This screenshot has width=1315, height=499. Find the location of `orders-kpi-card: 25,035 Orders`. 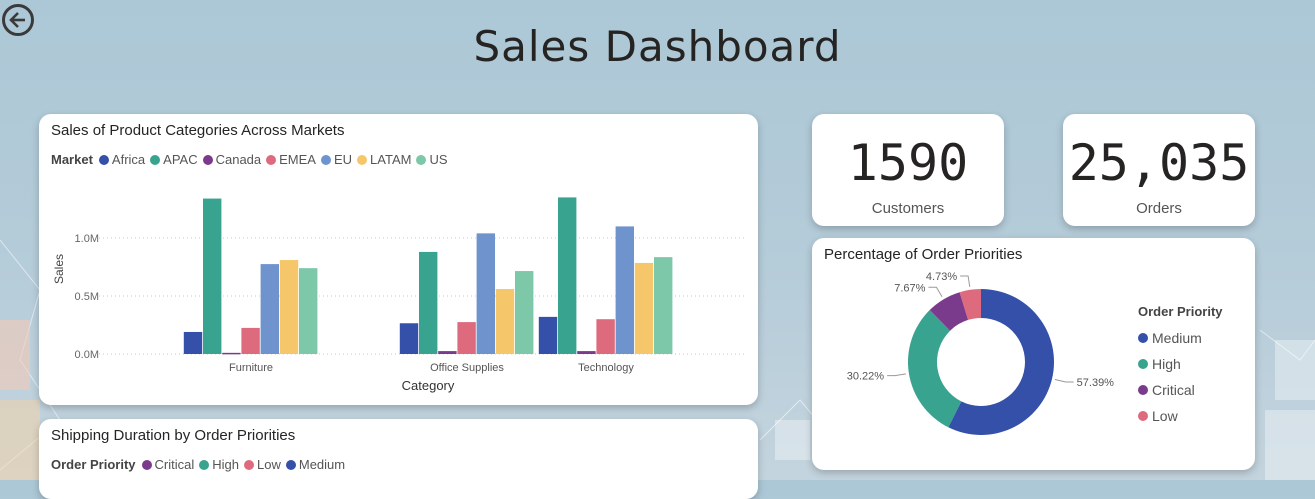

orders-kpi-card: 25,035 Orders is located at coordinates (1159, 170).